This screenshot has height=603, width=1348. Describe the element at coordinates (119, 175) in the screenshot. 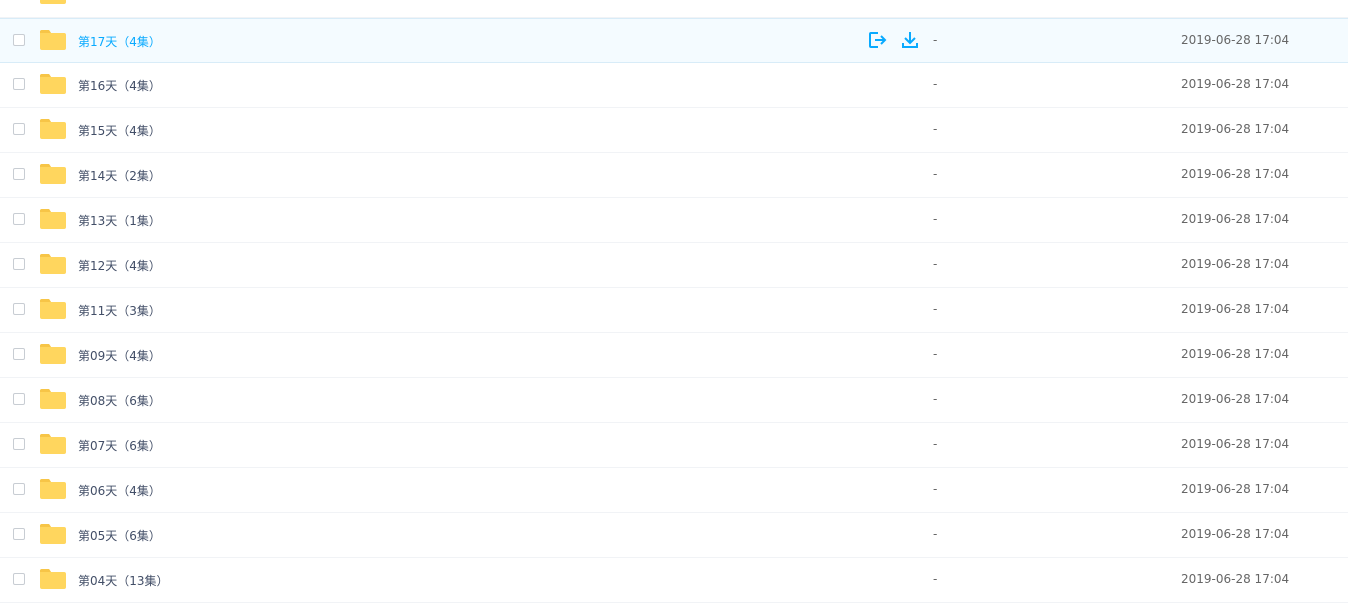

I see `file-name: 第14天（2集）` at that location.